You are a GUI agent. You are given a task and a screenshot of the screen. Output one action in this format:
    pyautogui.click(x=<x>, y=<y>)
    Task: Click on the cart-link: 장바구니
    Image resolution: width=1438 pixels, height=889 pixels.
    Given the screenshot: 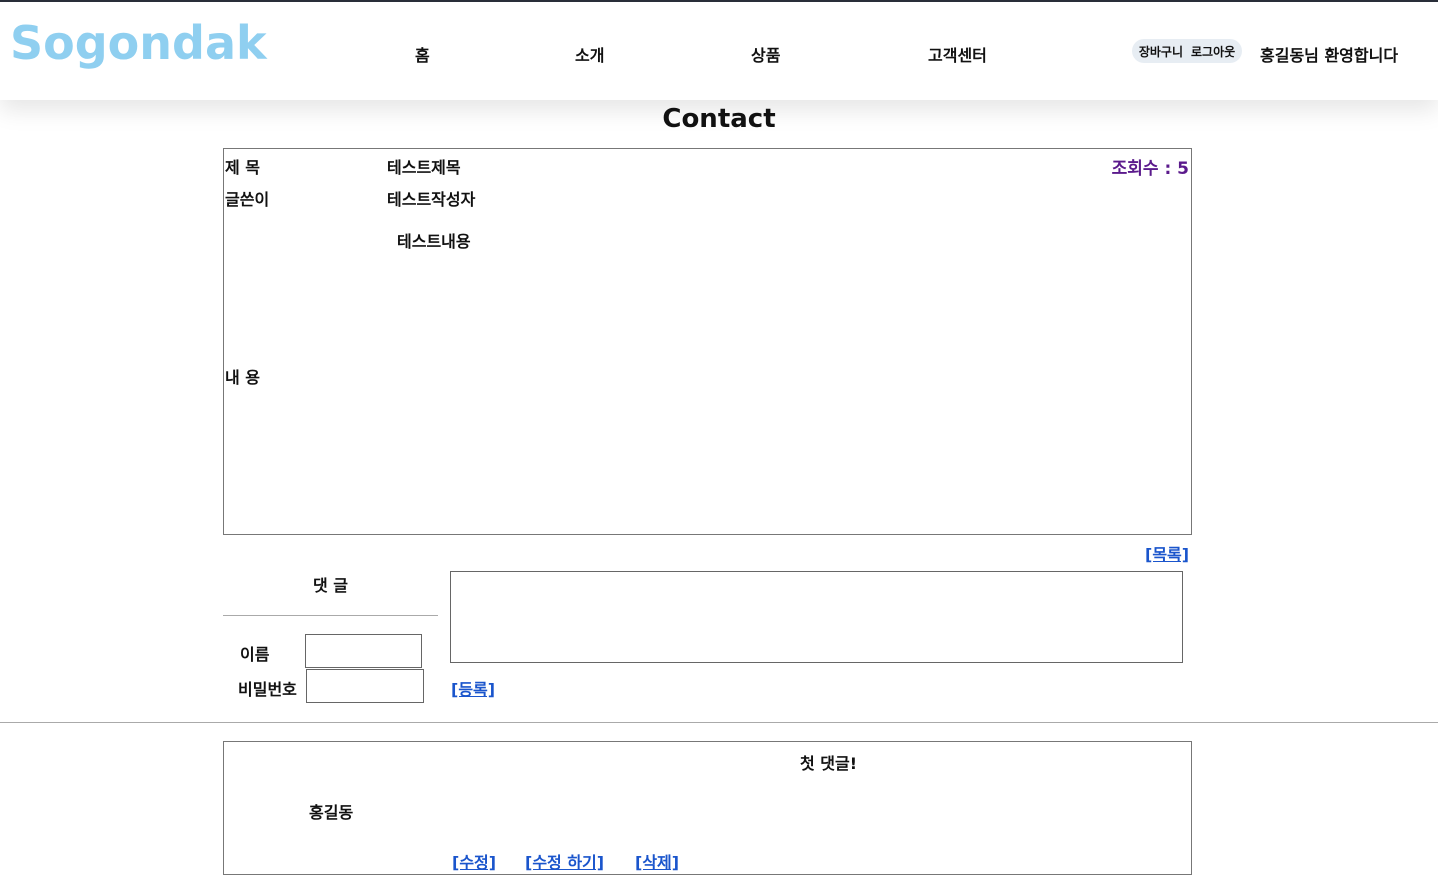 What is the action you would take?
    pyautogui.click(x=1161, y=51)
    